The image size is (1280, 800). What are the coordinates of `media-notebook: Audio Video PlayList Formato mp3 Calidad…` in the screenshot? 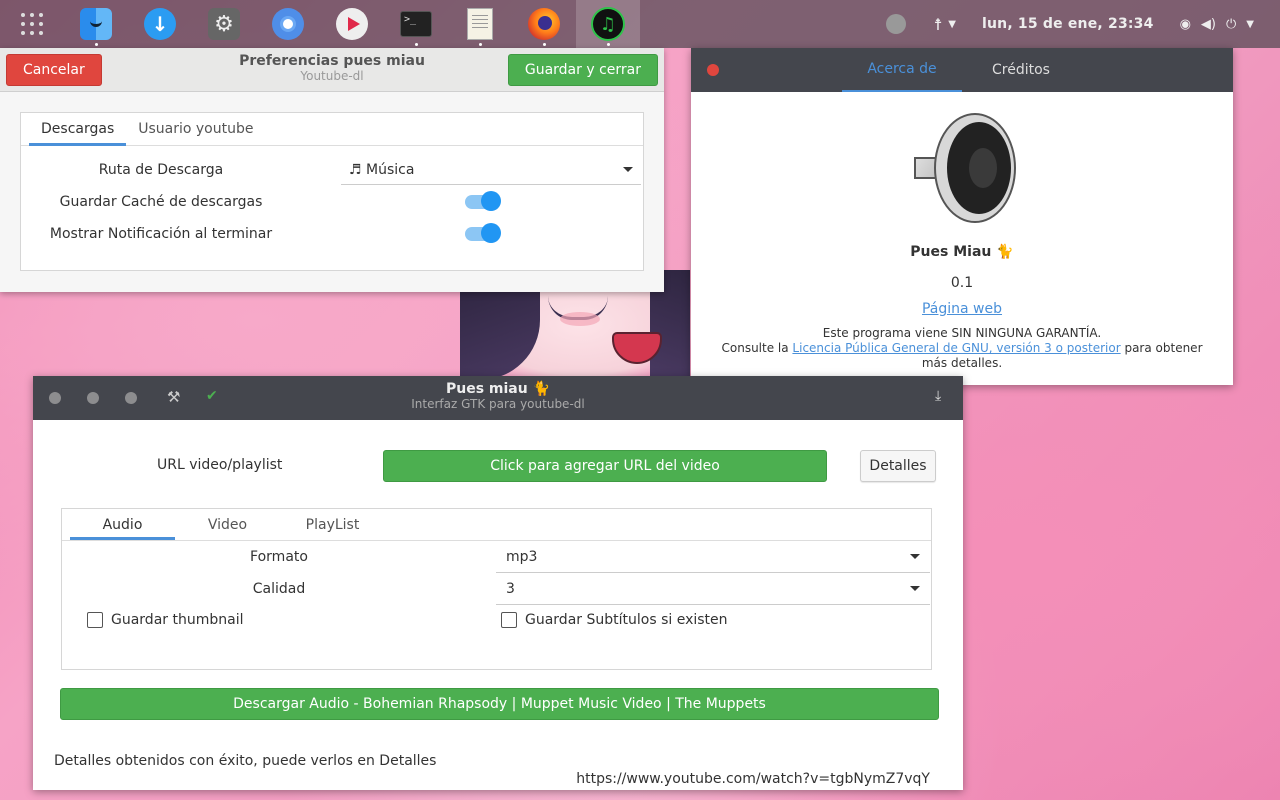 It's located at (496, 589).